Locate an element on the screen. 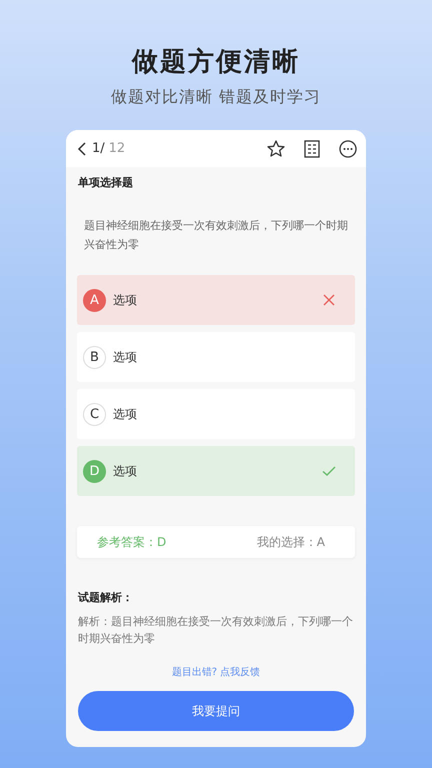 Image resolution: width=432 pixels, height=768 pixels. answer-sheet-icon is located at coordinates (312, 148).